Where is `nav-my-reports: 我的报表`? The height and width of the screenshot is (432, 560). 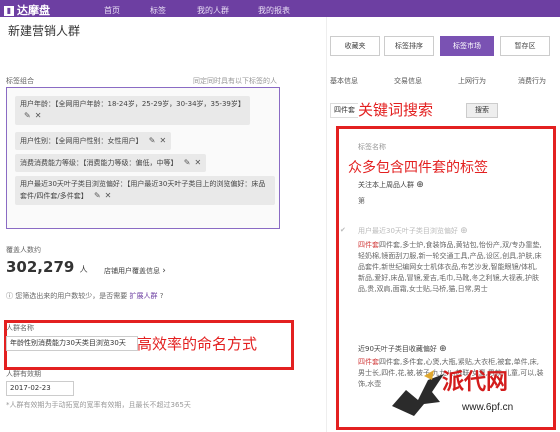
nav-my-reports: 我的报表 is located at coordinates (274, 10).